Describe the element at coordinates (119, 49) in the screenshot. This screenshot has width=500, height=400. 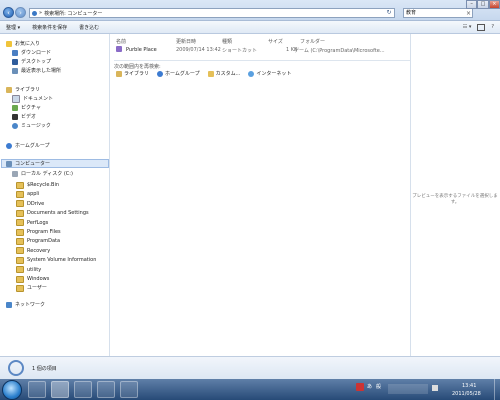
I see `shortcut-icon` at that location.